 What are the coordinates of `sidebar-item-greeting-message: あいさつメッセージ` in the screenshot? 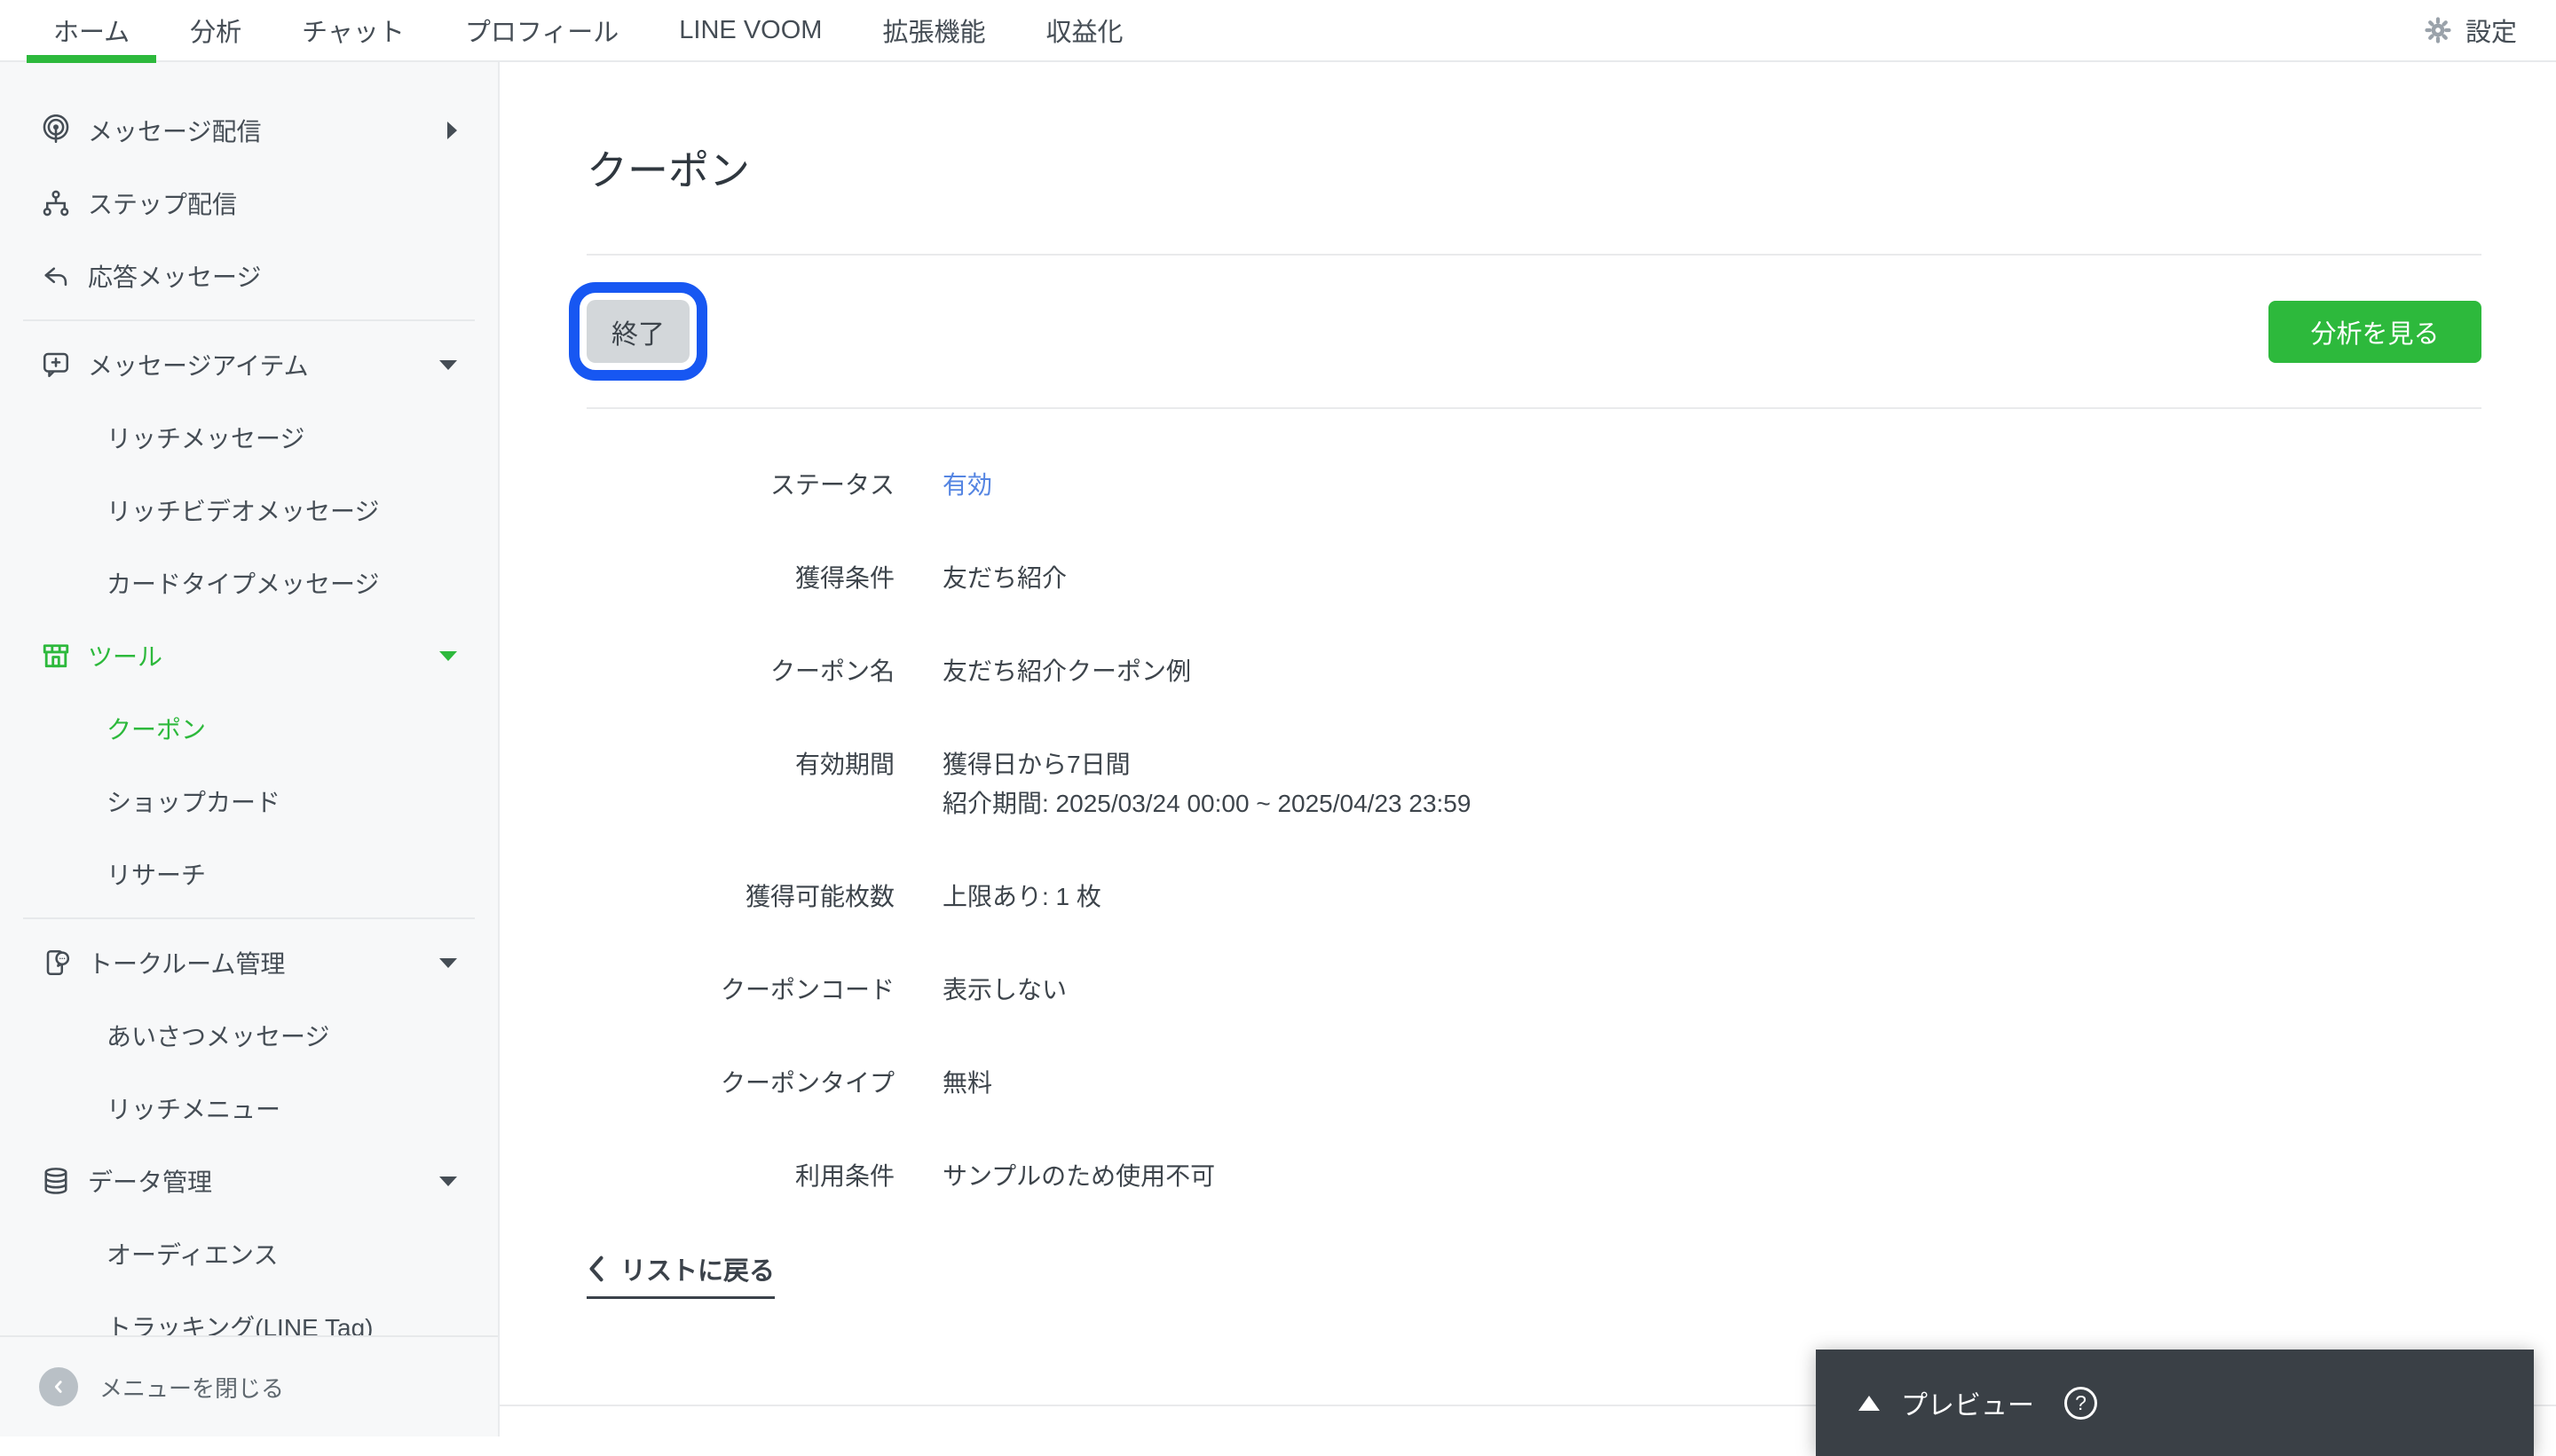 It's located at (249, 1035).